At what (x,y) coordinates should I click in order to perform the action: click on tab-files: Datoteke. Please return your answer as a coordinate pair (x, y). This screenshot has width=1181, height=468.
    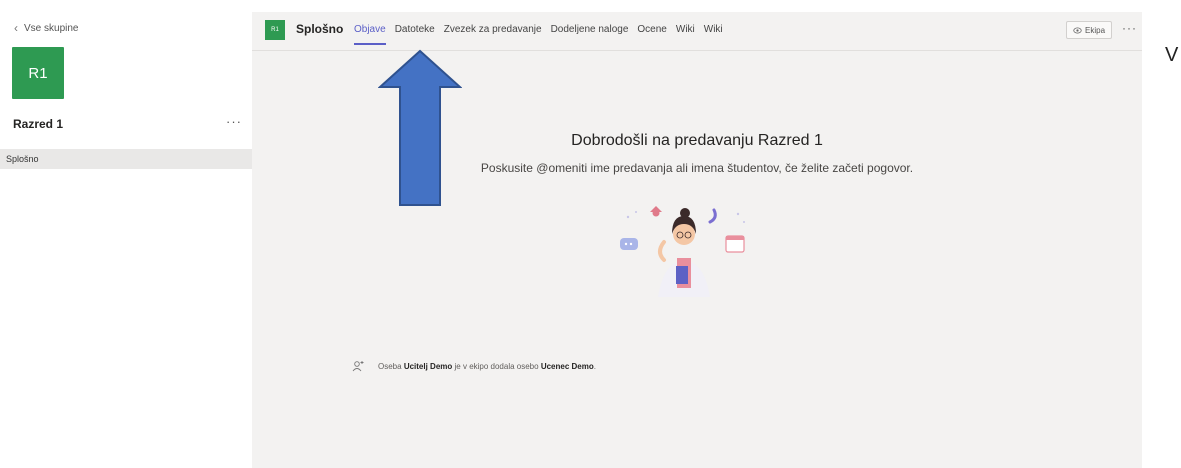
    Looking at the image, I should click on (415, 29).